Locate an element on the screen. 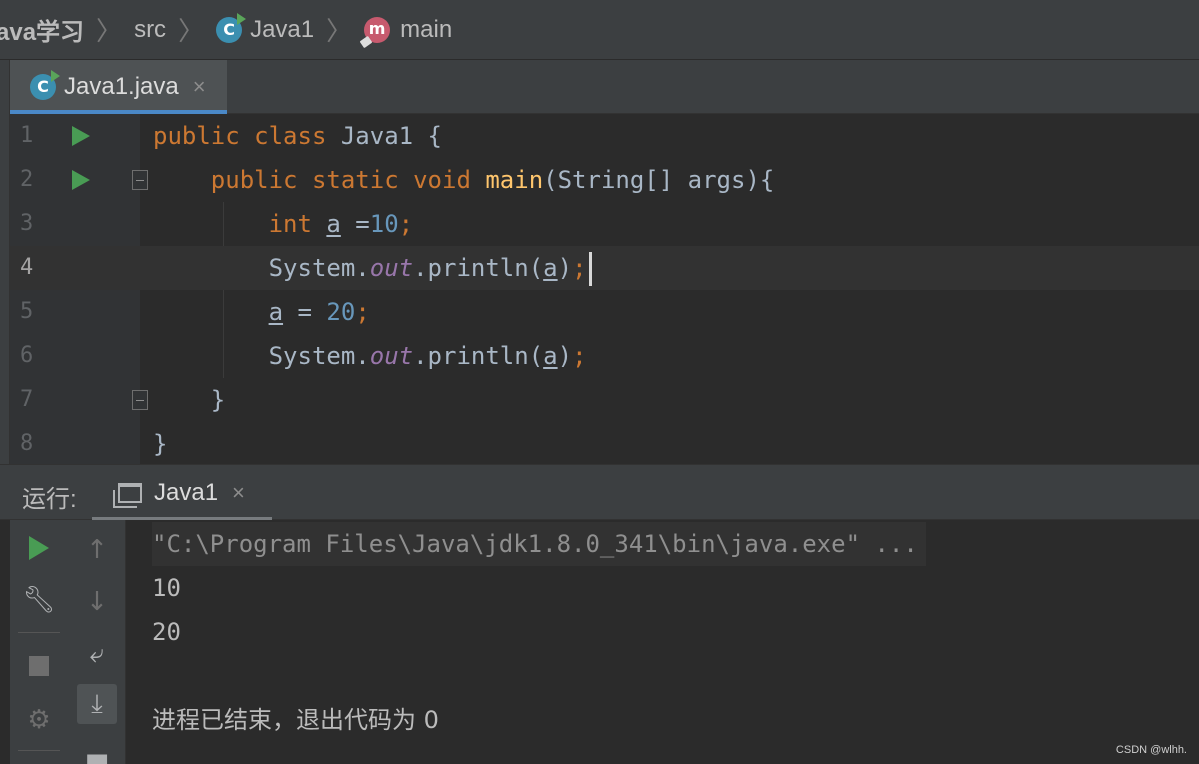  method-icon: m is located at coordinates (377, 29).